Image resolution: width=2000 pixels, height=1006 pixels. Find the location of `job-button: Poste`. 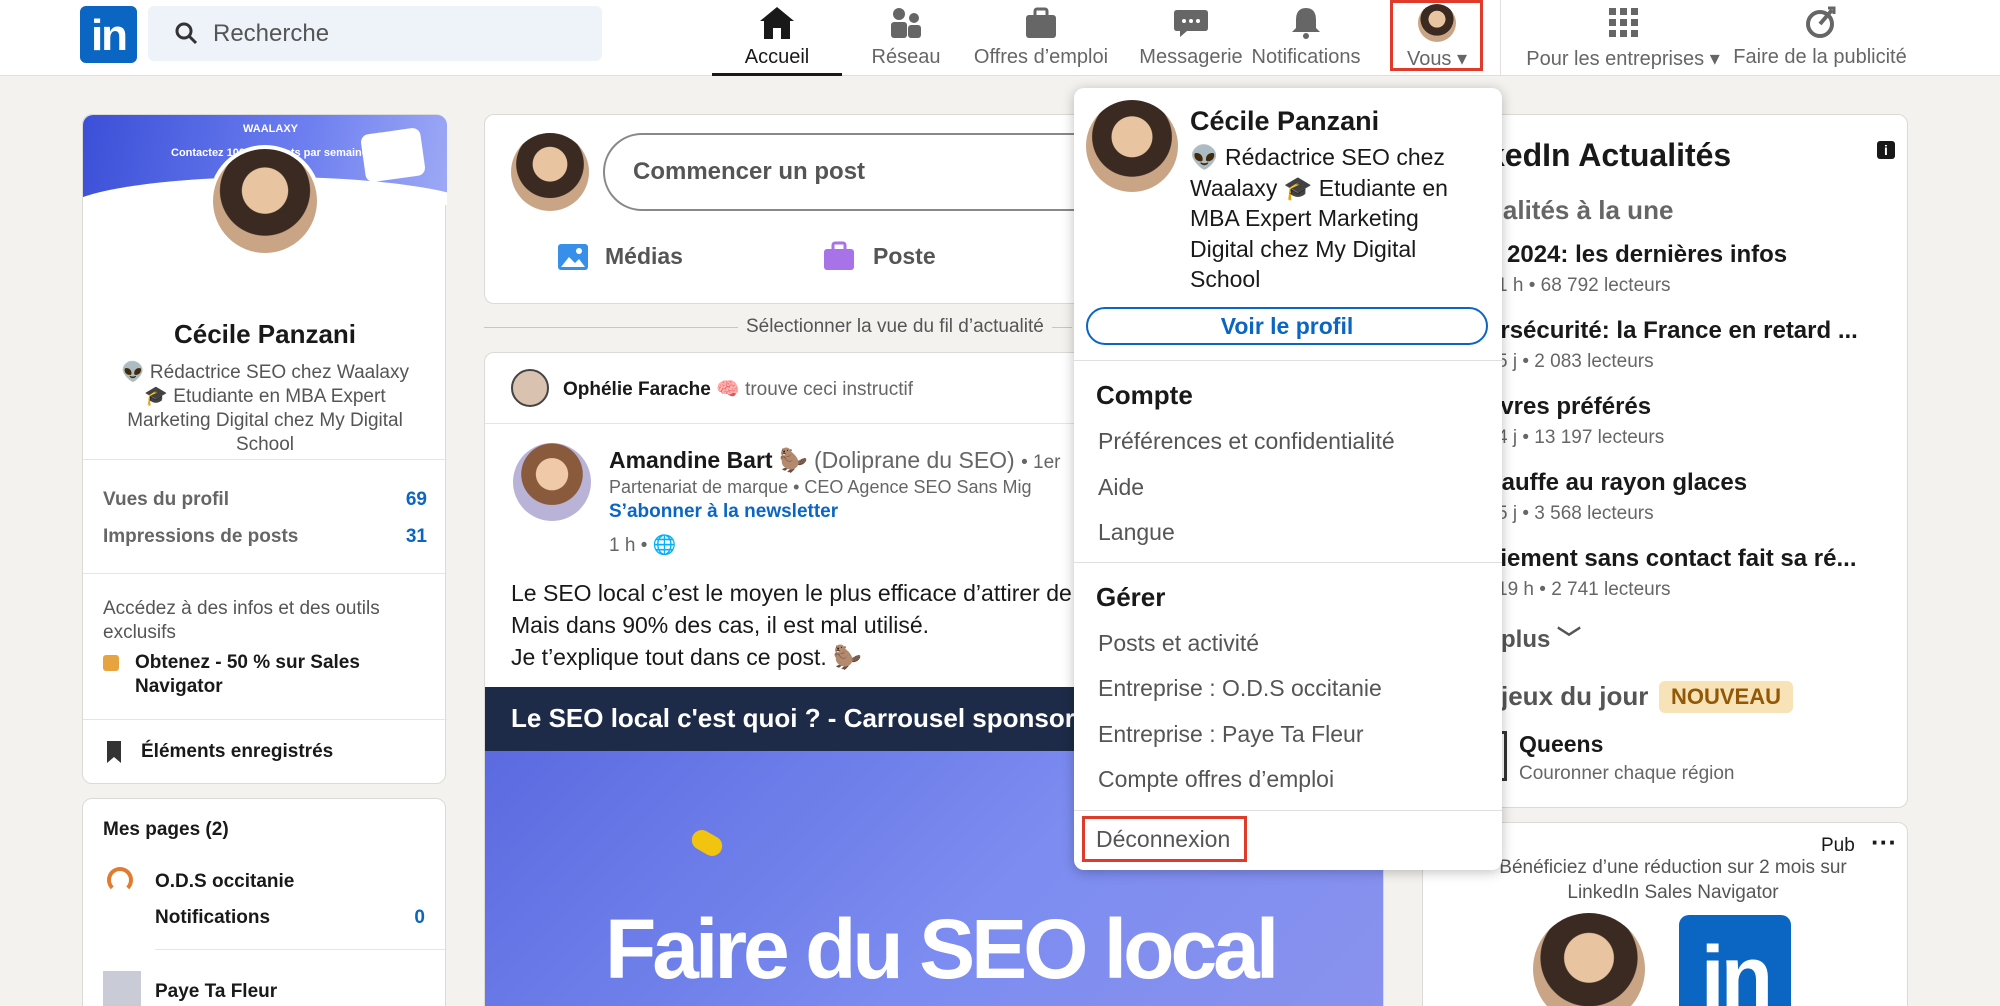

job-button: Poste is located at coordinates (904, 256).